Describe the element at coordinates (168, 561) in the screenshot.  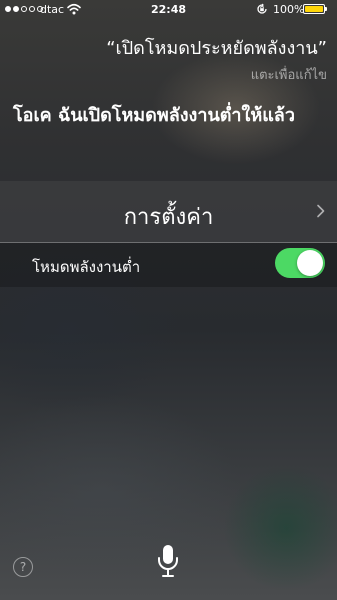
I see `microphone-icon` at that location.